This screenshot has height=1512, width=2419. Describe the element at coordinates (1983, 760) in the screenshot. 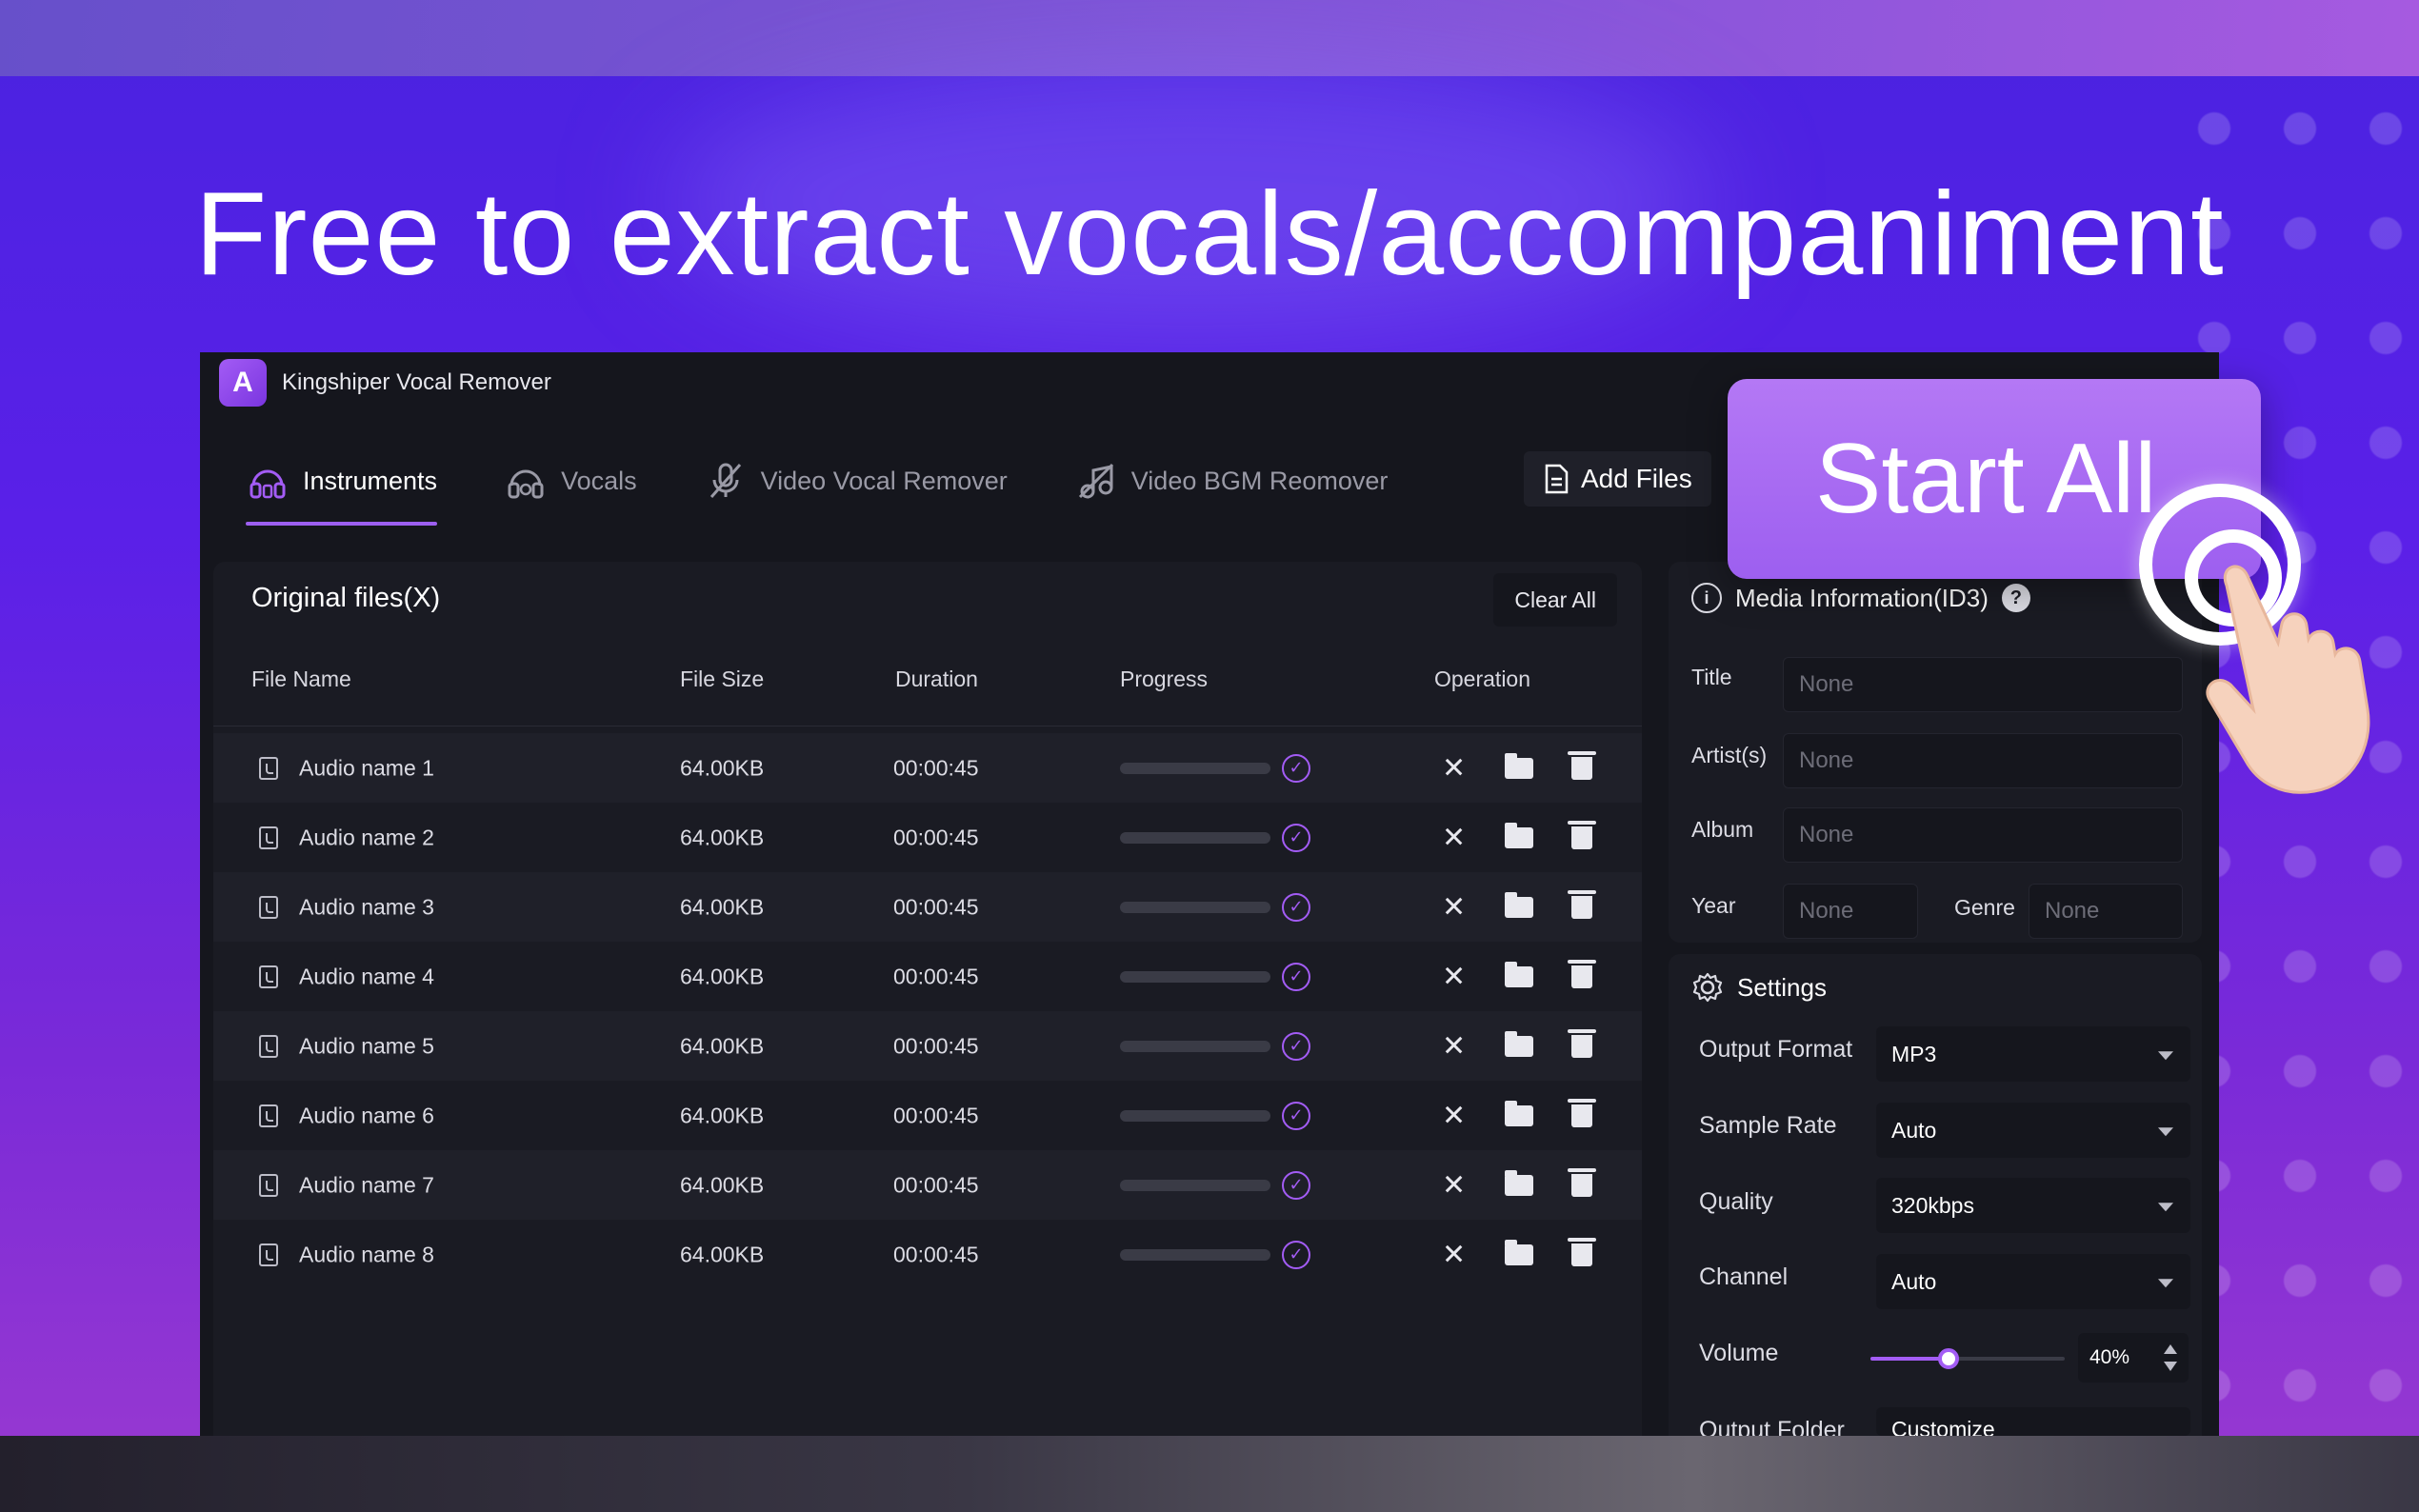

I see `artist-field: None` at that location.